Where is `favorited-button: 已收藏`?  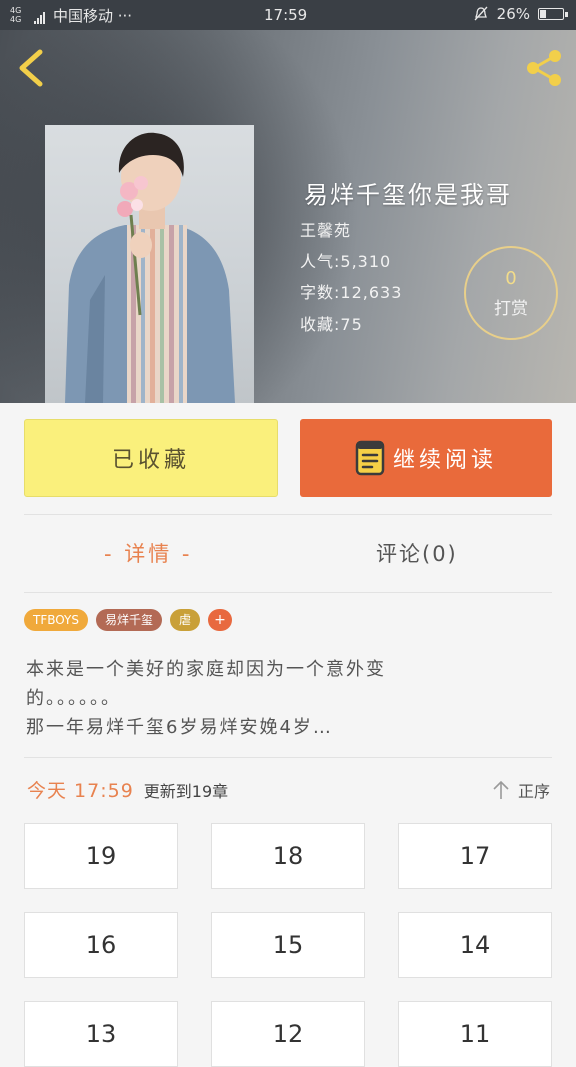
favorited-button: 已收藏 is located at coordinates (151, 458).